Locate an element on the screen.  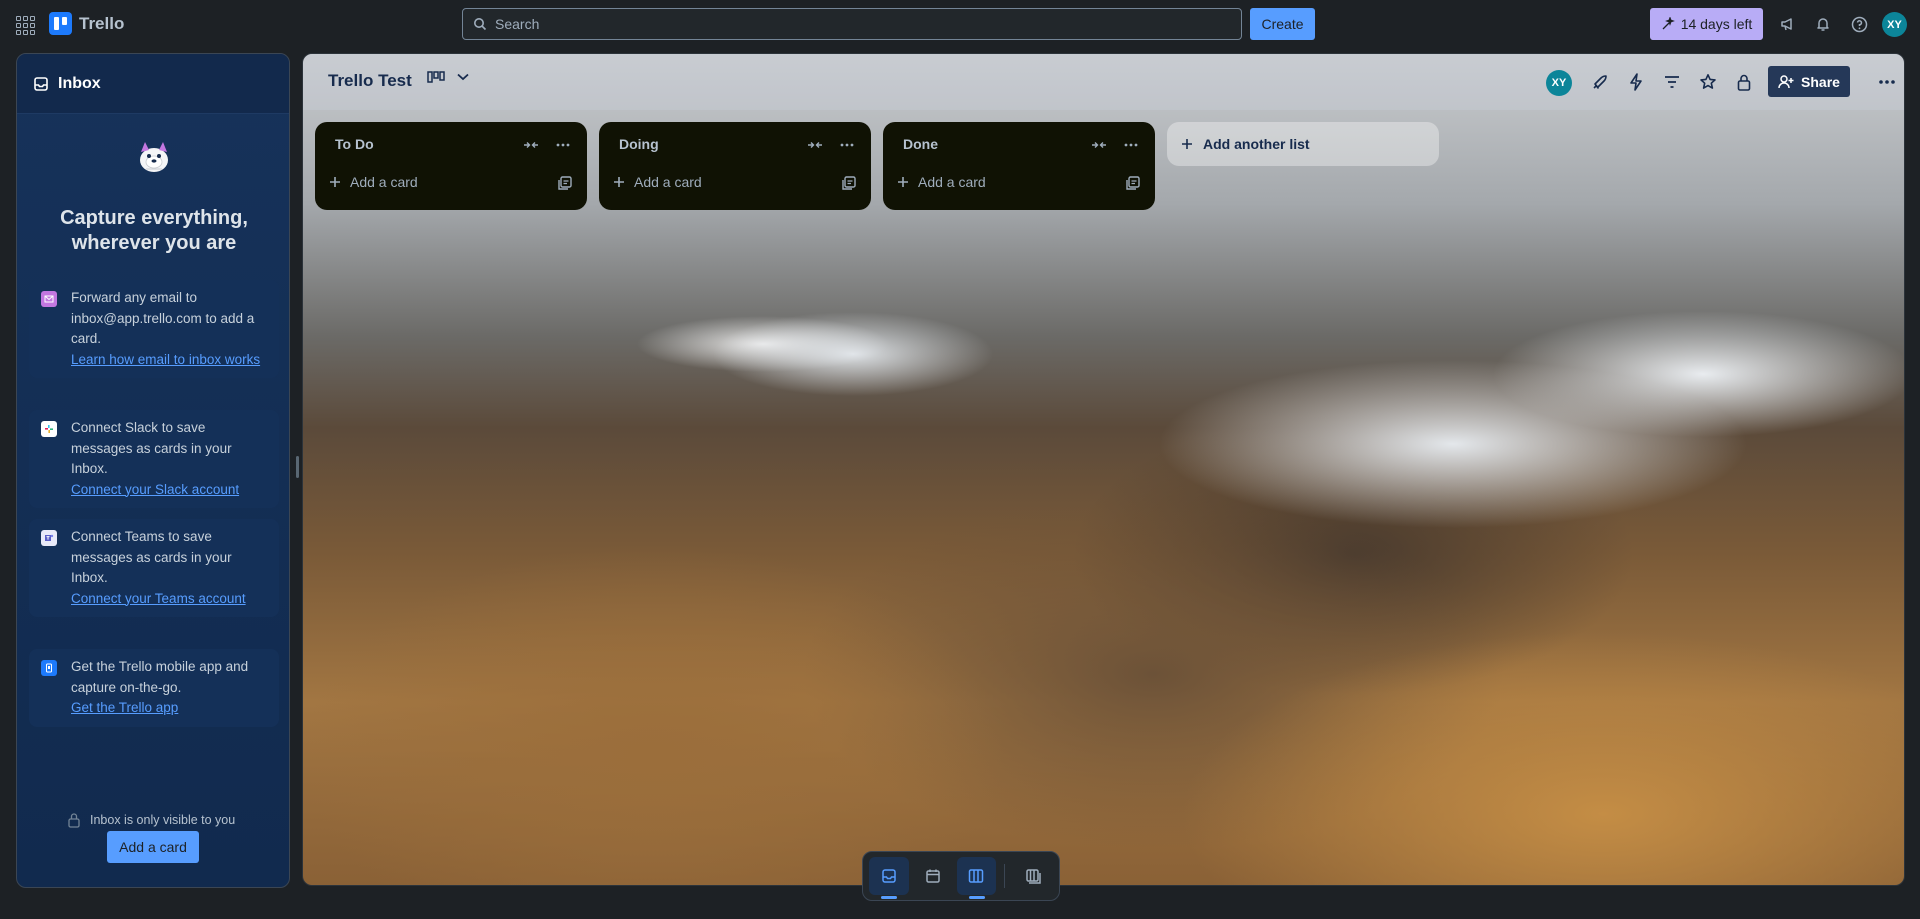
list-doing: Doing Add a card is located at coordinates (735, 166).